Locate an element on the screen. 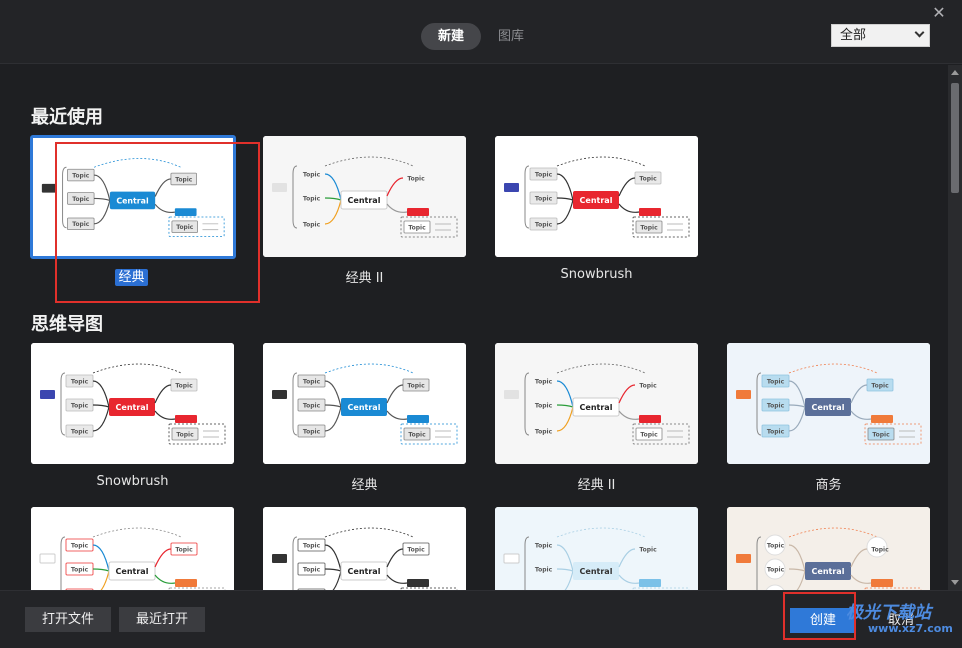 This screenshot has width=962, height=648. scroll-up-icon is located at coordinates (955, 72).